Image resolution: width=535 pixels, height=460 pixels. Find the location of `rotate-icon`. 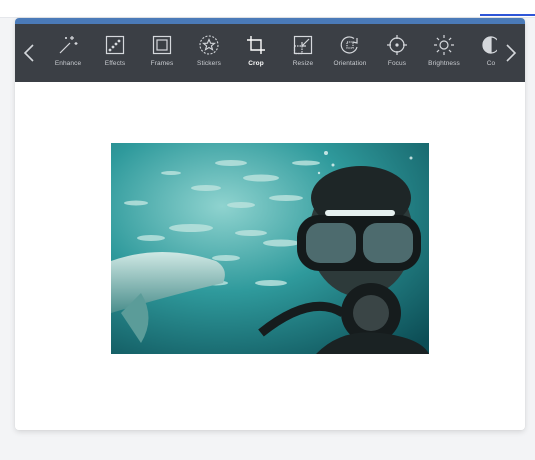

rotate-icon is located at coordinates (349, 45).